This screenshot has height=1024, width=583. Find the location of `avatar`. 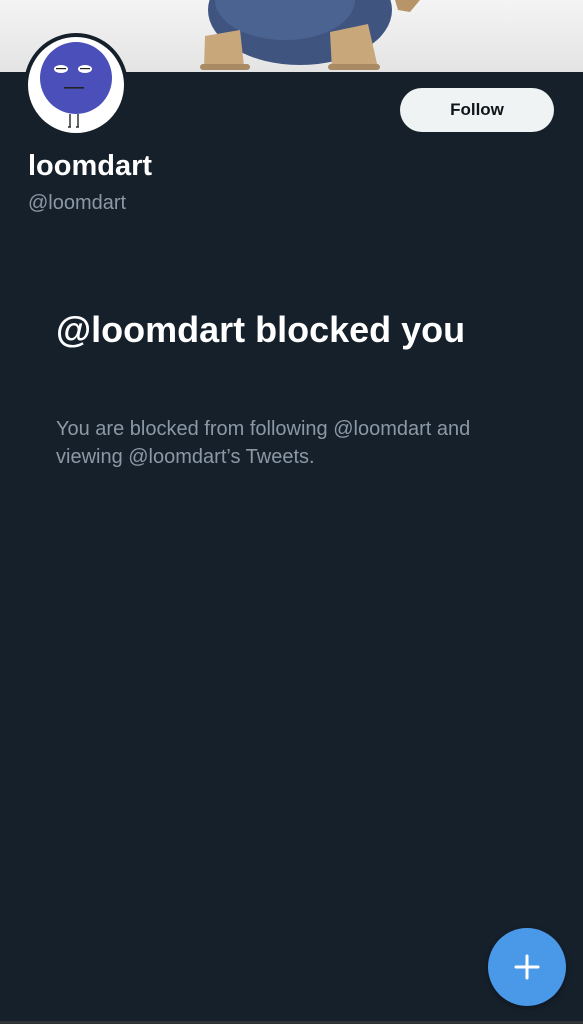

avatar is located at coordinates (76, 85).